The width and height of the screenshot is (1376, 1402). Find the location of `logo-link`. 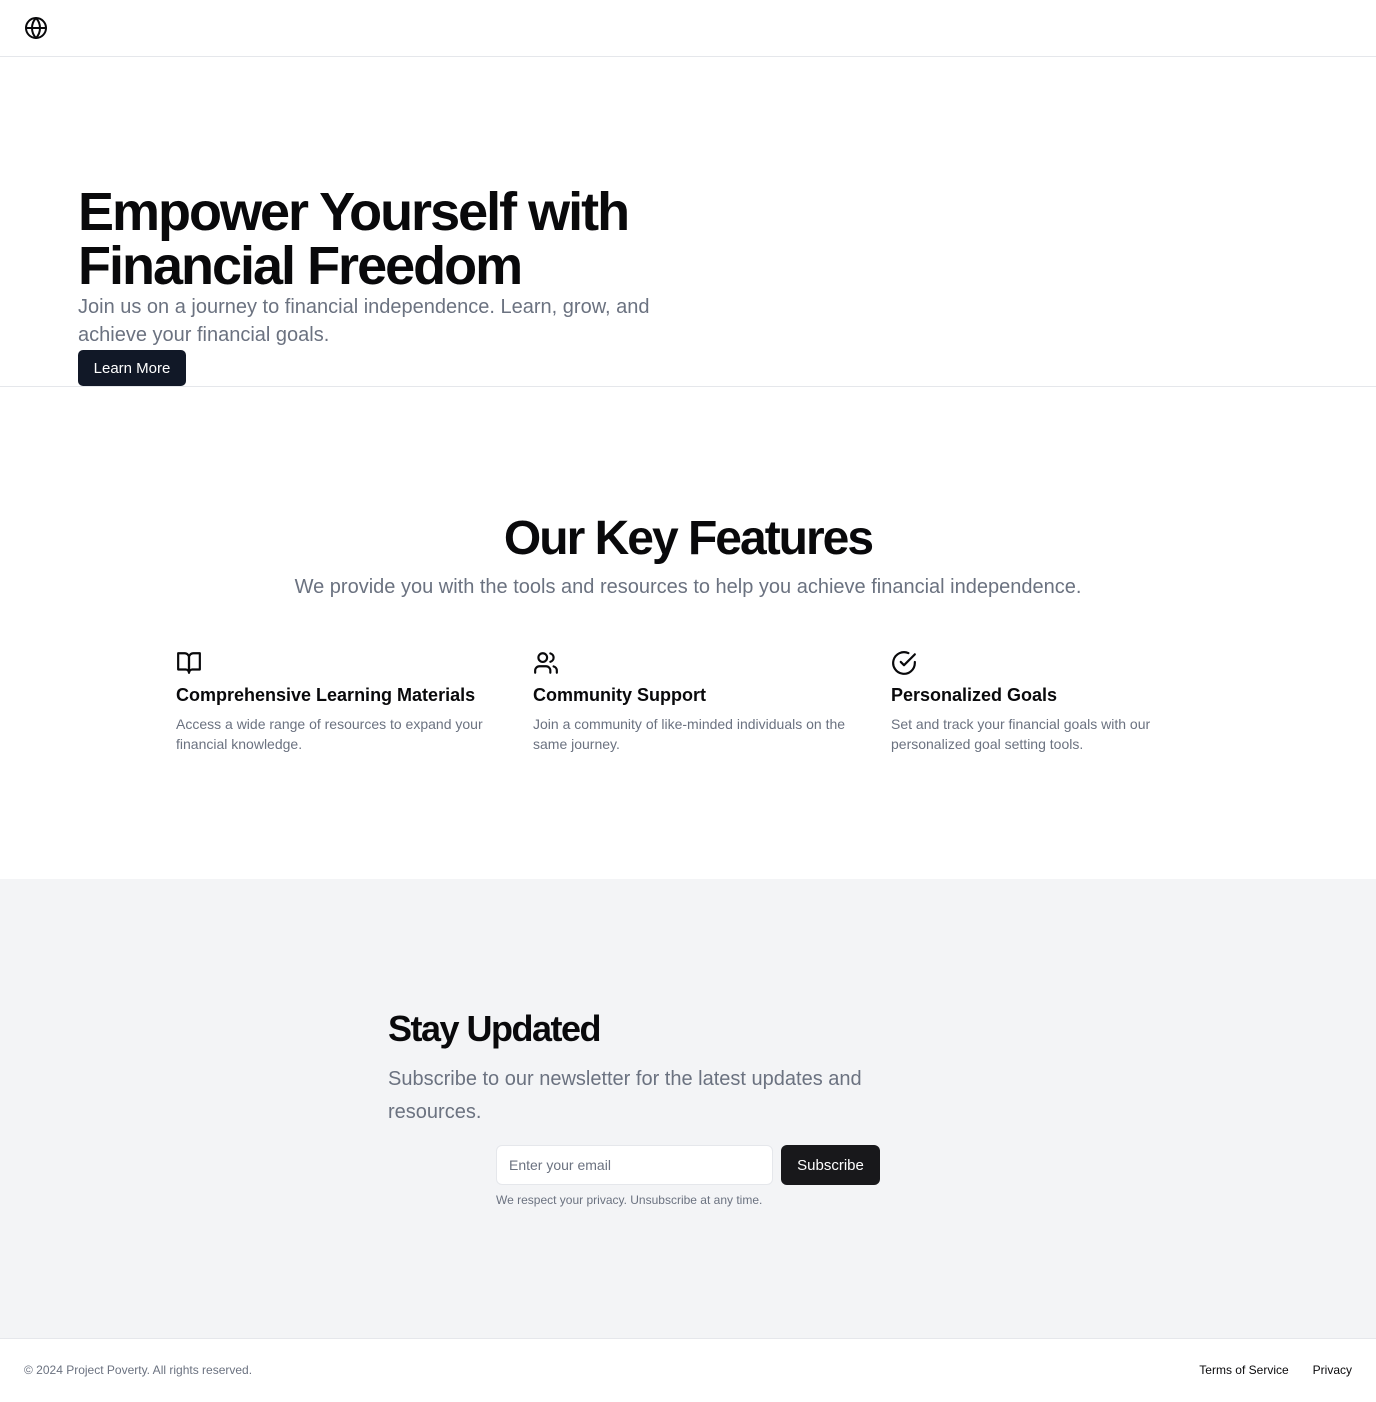

logo-link is located at coordinates (36, 28).